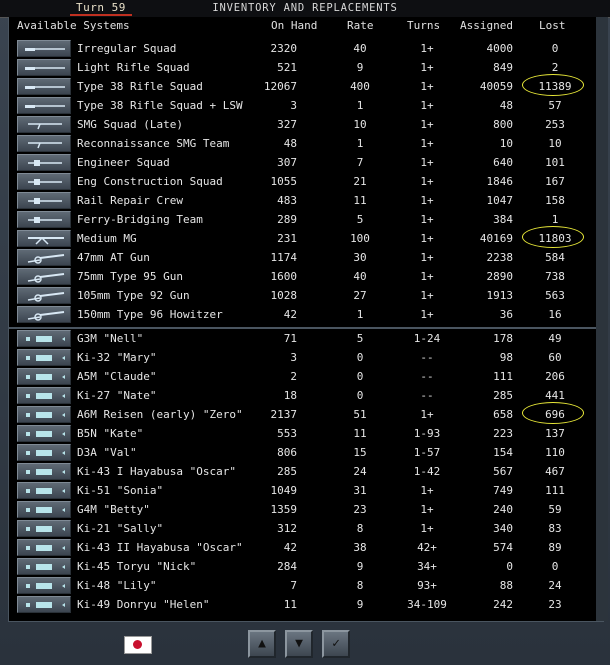  Describe the element at coordinates (503, 414) in the screenshot. I see `assigned-value: 658` at that location.